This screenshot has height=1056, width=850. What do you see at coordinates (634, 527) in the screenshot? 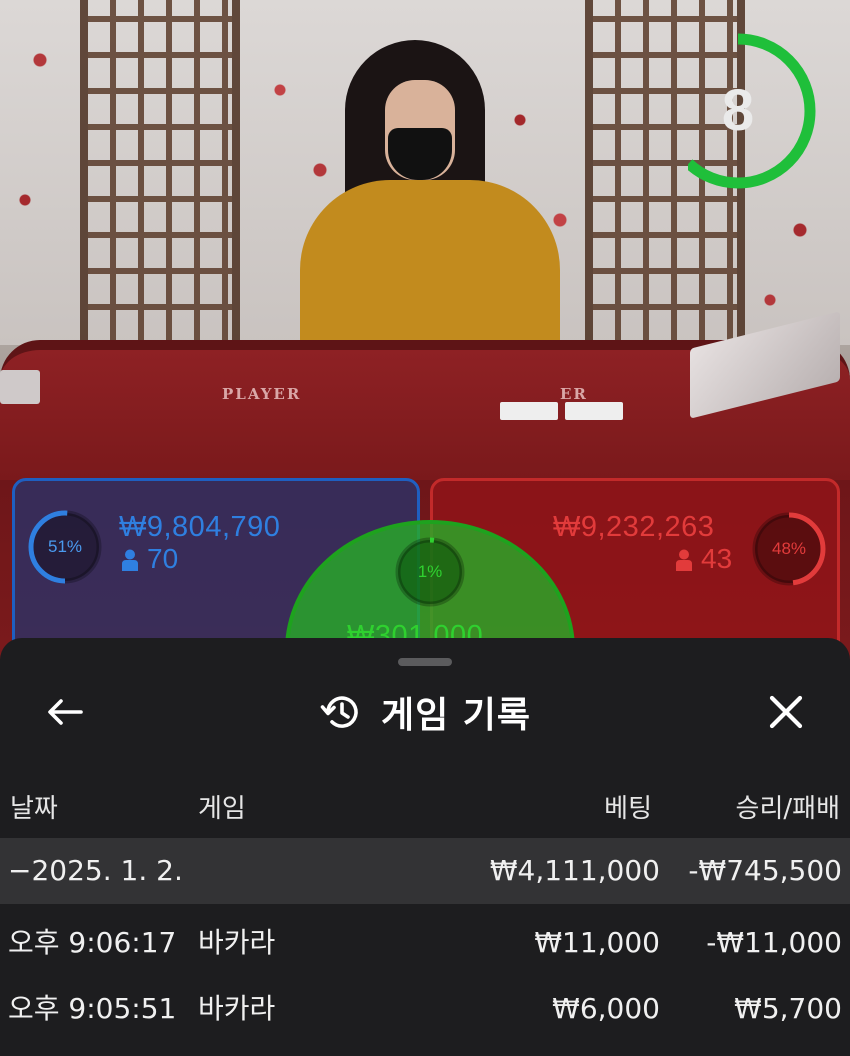
I see `banker-bet-amount: ₩9,232,263` at bounding box center [634, 527].